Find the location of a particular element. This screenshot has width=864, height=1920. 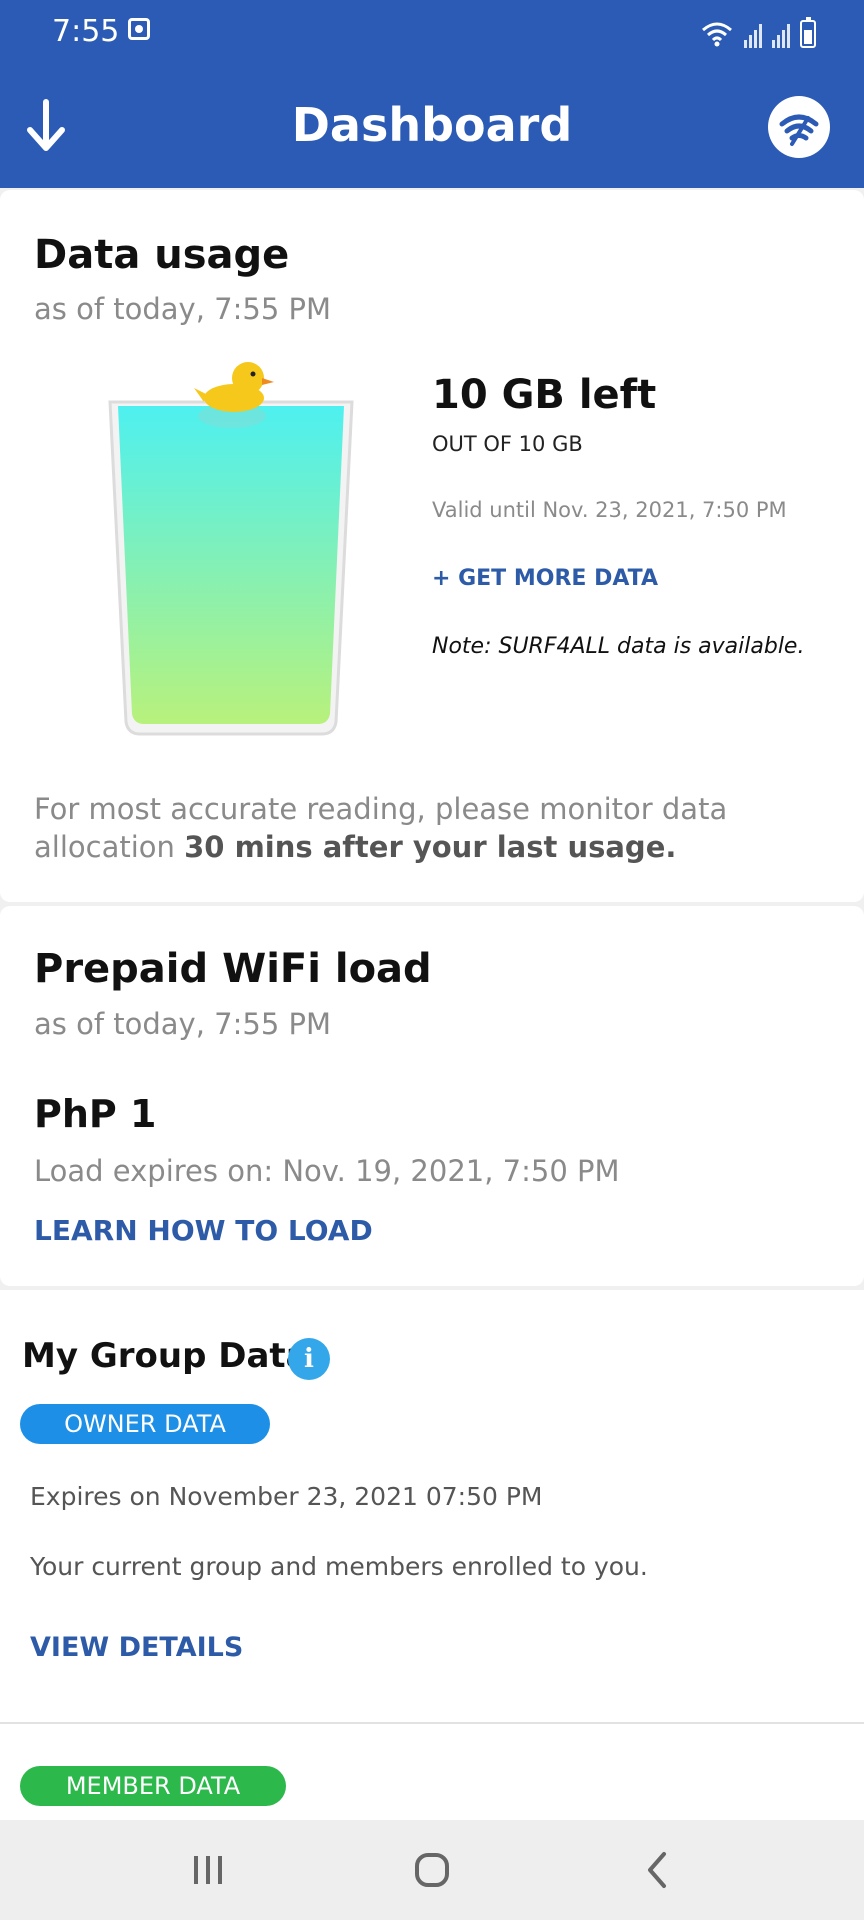

wifi-boost-button is located at coordinates (799, 127).